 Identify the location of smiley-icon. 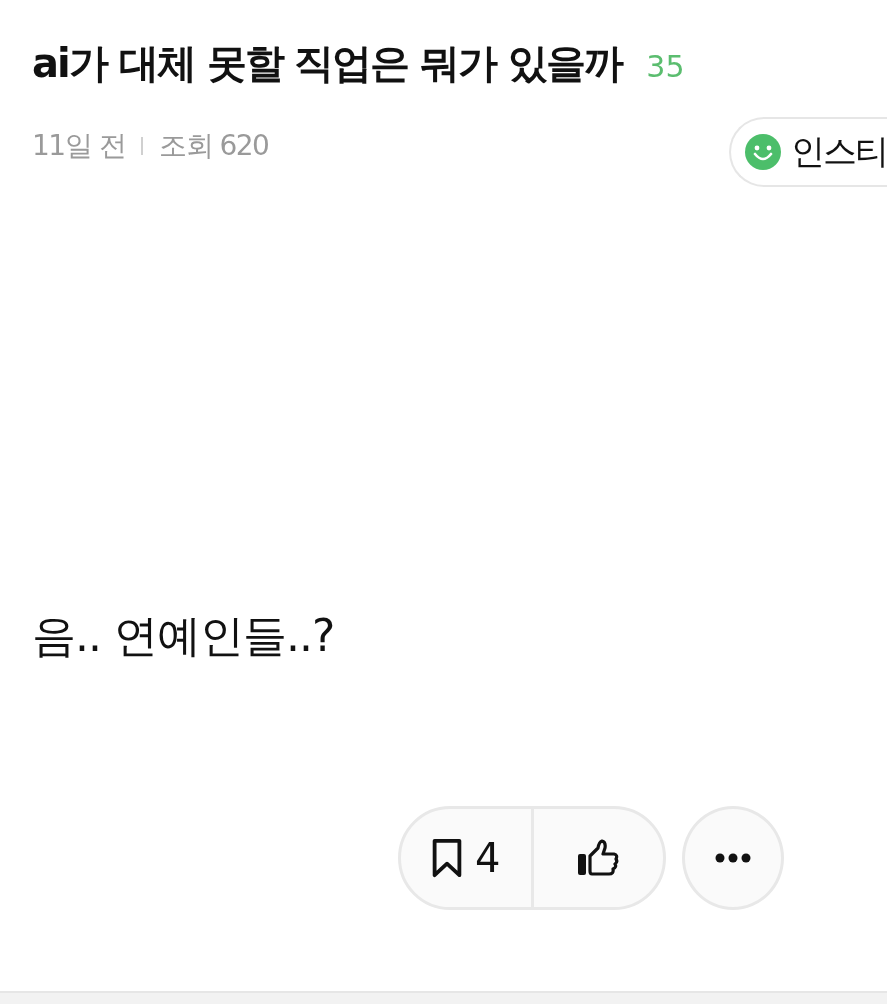
(763, 152).